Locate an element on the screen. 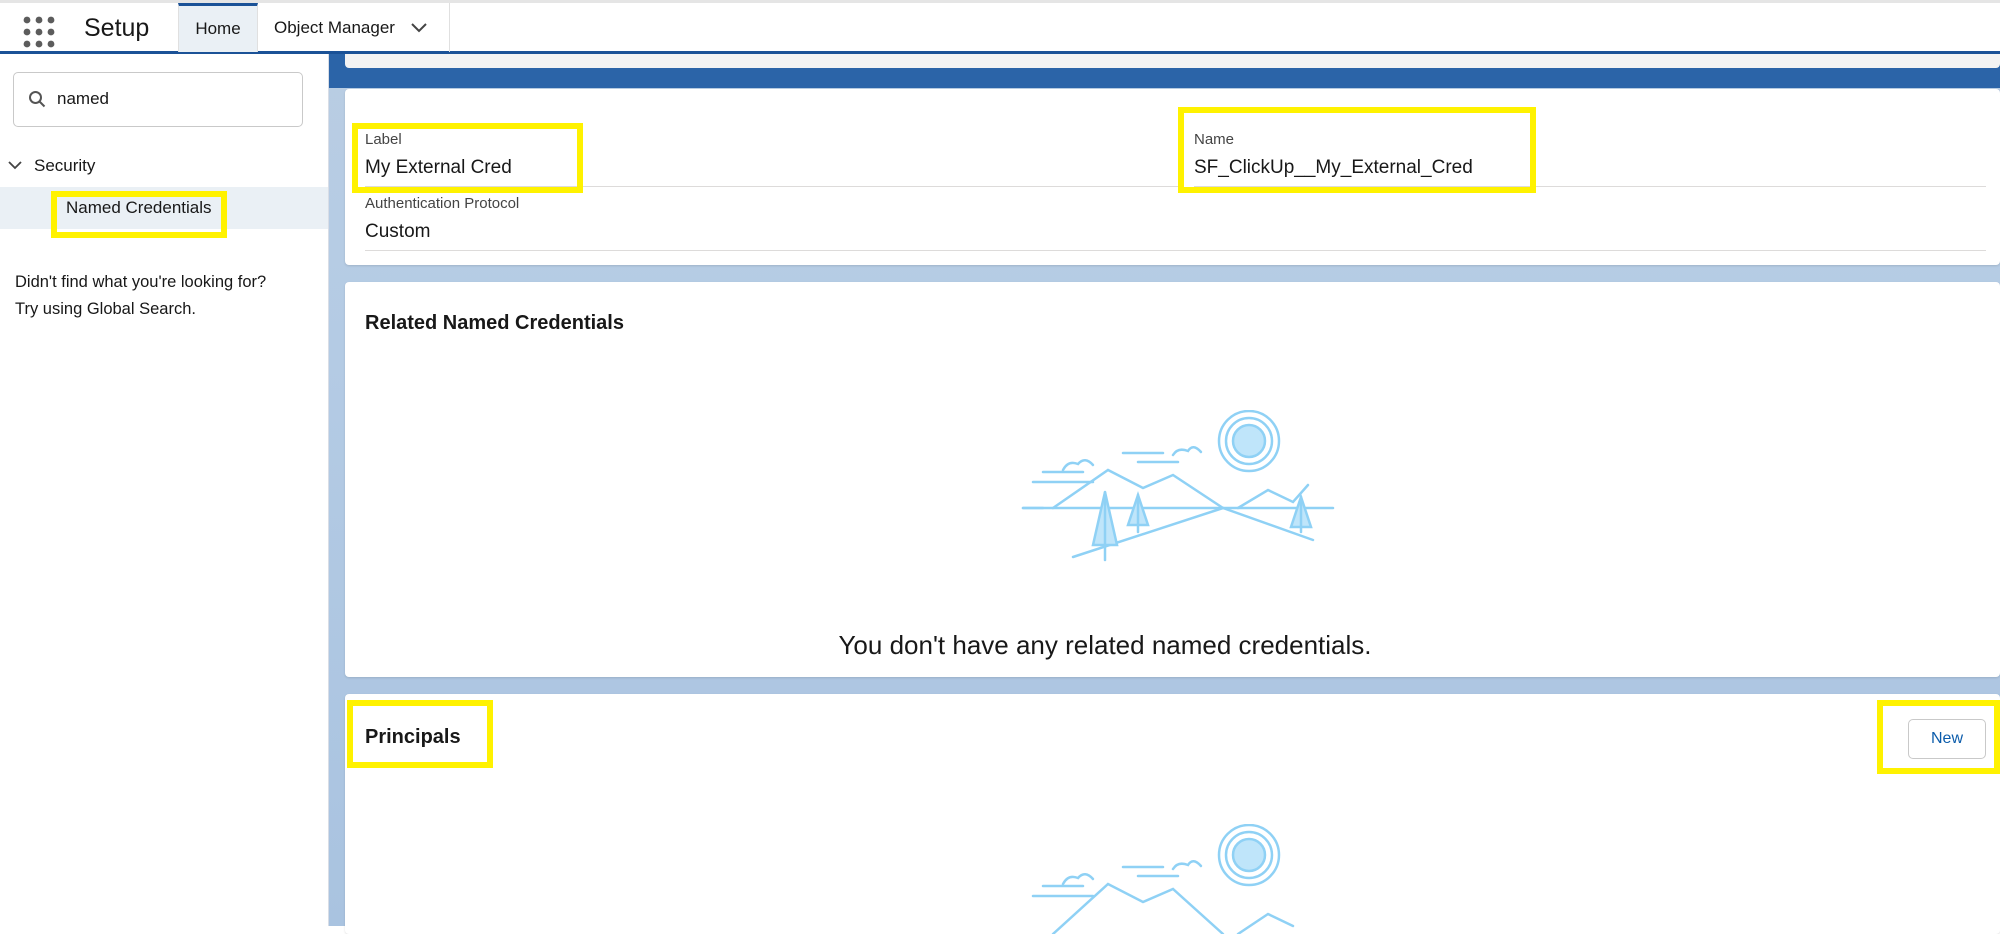  app-launcher-icon is located at coordinates (39, 32).